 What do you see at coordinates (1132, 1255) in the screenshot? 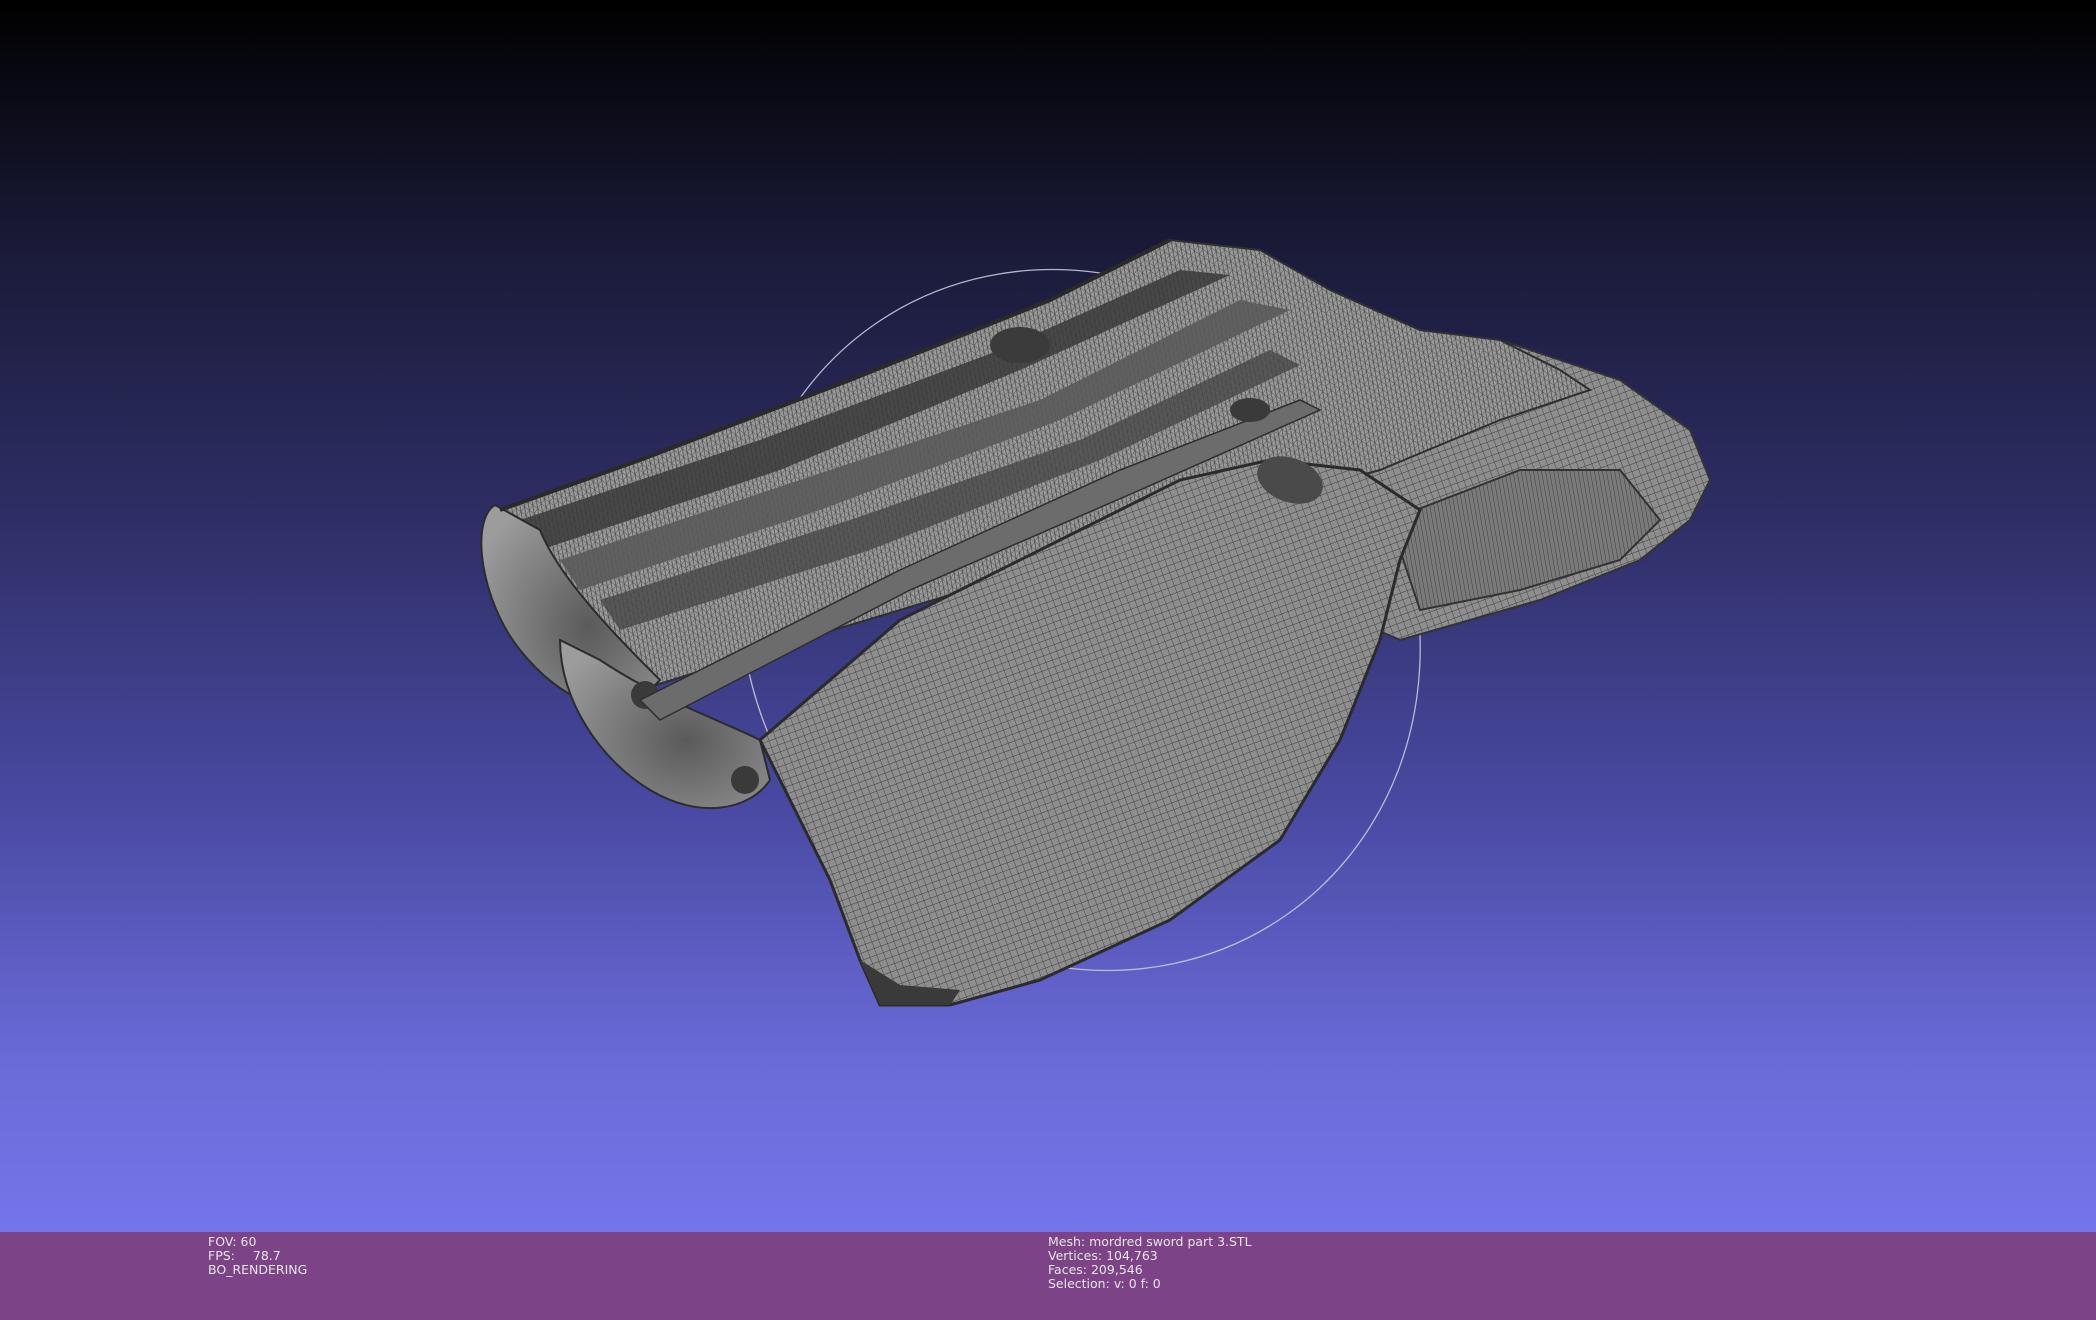
I see `vertices-value: 104,763` at bounding box center [1132, 1255].